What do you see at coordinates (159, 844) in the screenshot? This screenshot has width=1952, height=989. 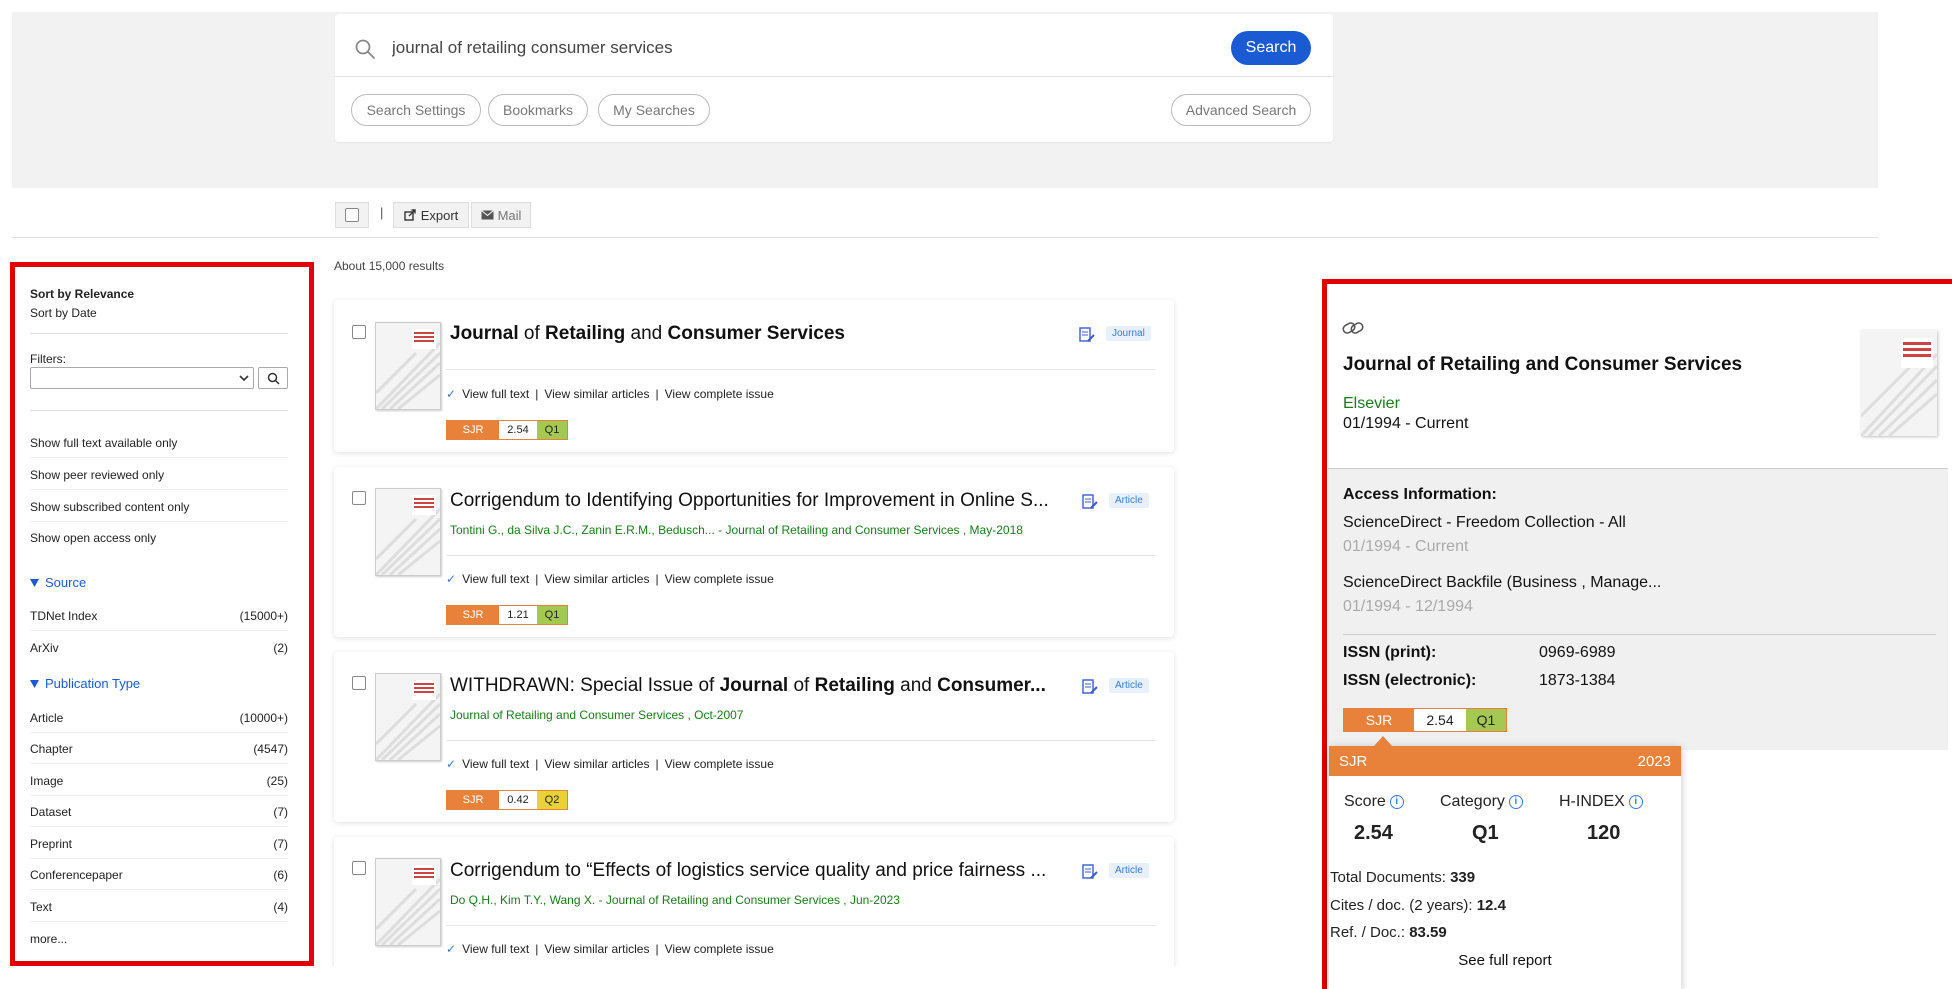 I see `facet-item: Preprint (7)` at bounding box center [159, 844].